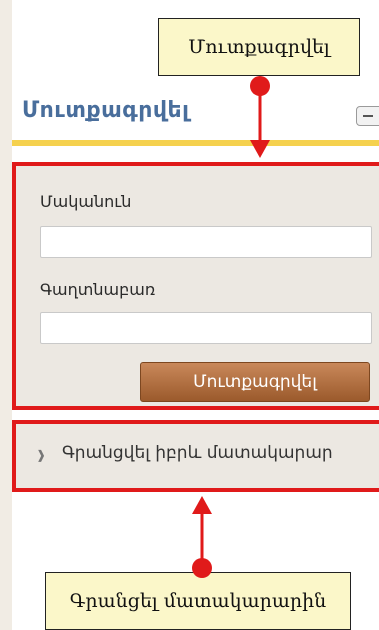  What do you see at coordinates (260, 117) in the screenshot?
I see `arrow-down-icon` at bounding box center [260, 117].